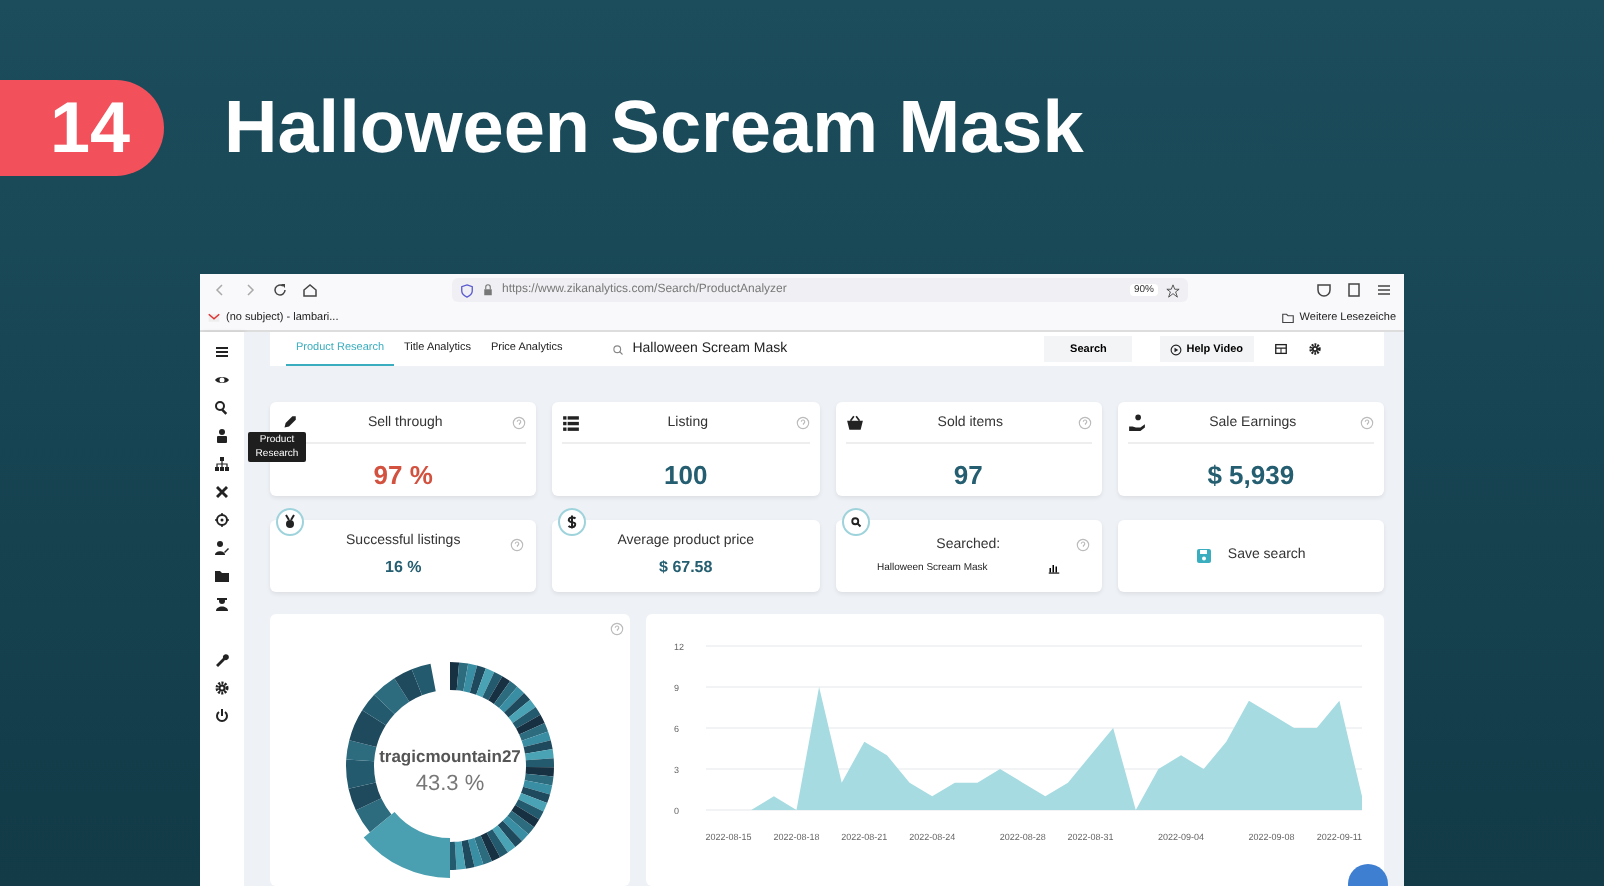 The height and width of the screenshot is (886, 1604). I want to click on stat-value: $ 67.58, so click(686, 567).